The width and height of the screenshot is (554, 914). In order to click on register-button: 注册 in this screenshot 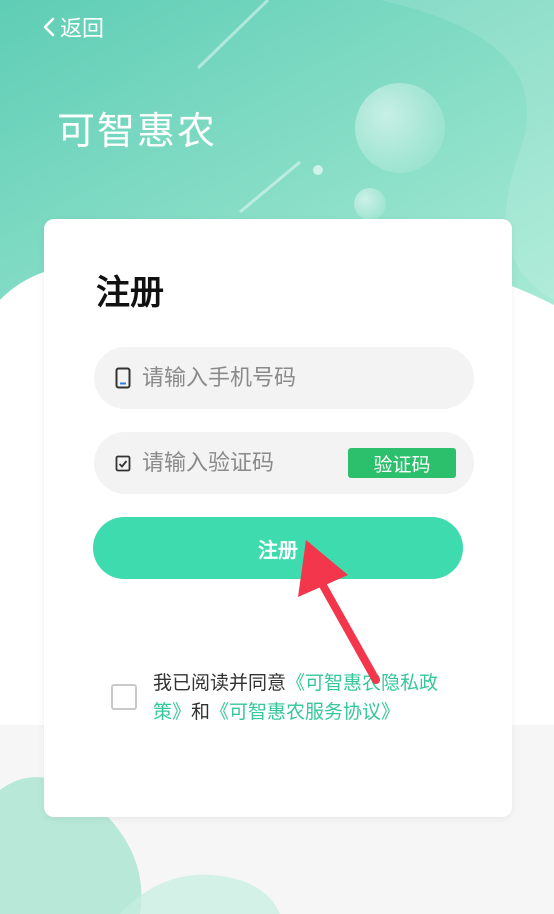, I will do `click(278, 548)`.